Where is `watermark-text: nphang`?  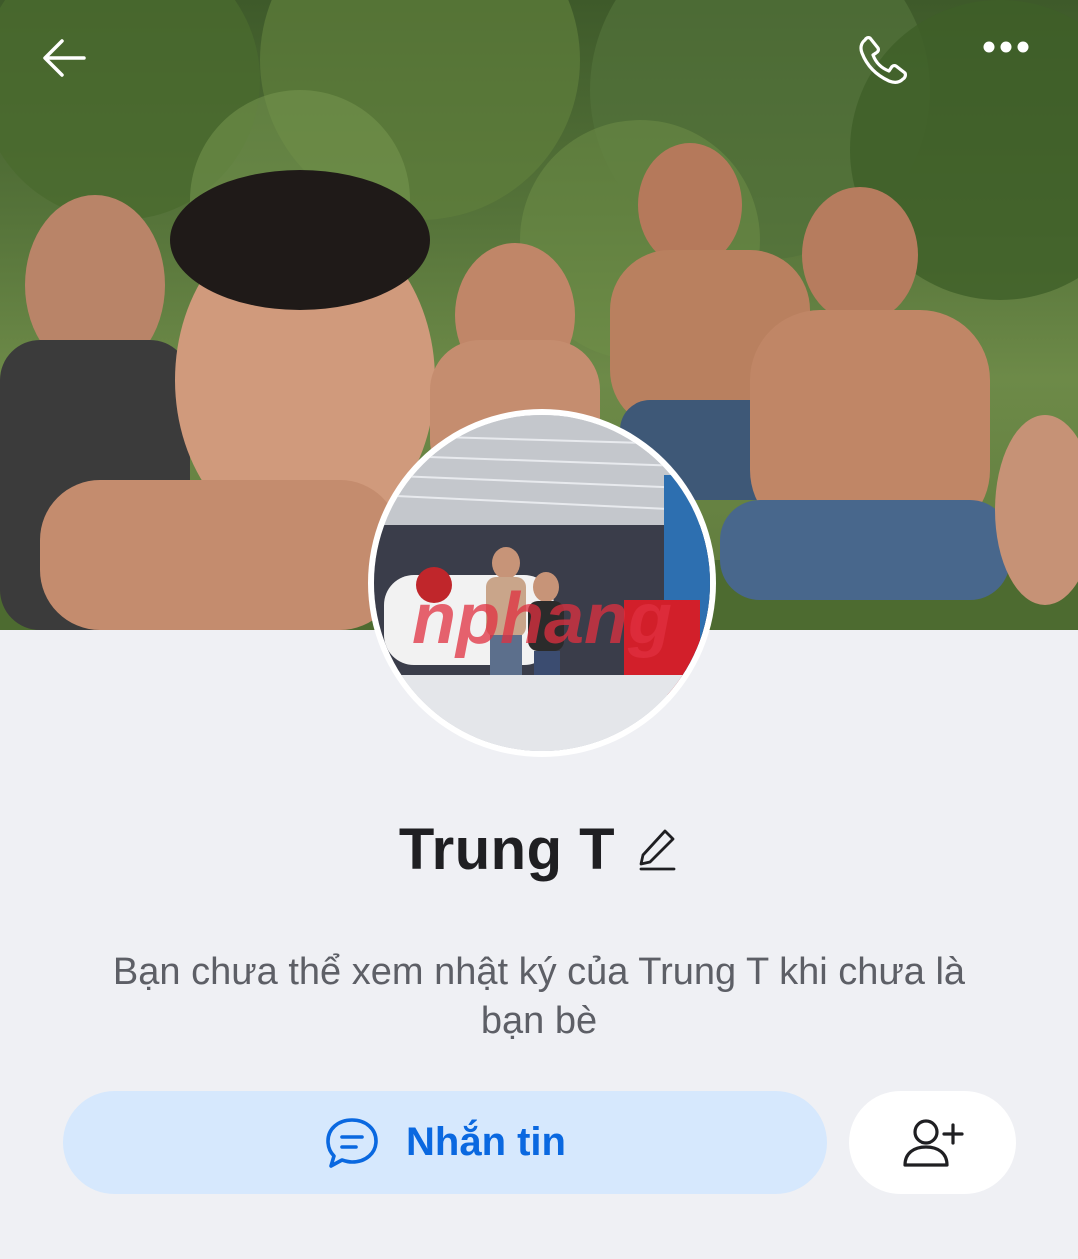
watermark-text: nphang is located at coordinates (542, 619).